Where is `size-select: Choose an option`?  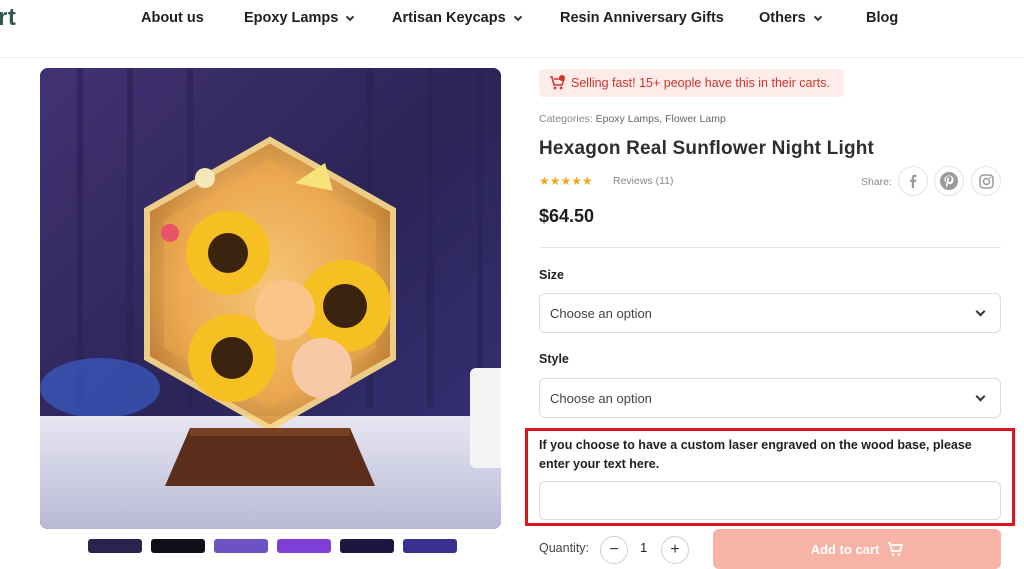 size-select: Choose an option is located at coordinates (770, 313).